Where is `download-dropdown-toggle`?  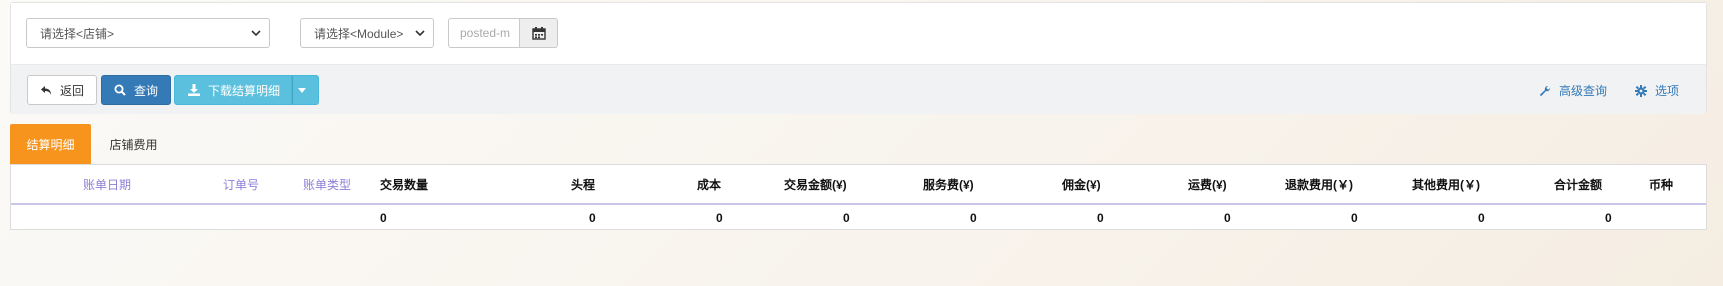 download-dropdown-toggle is located at coordinates (305, 90).